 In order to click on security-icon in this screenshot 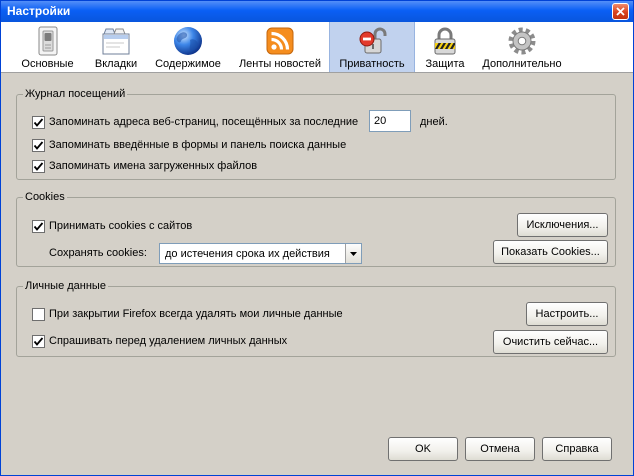, I will do `click(445, 41)`.